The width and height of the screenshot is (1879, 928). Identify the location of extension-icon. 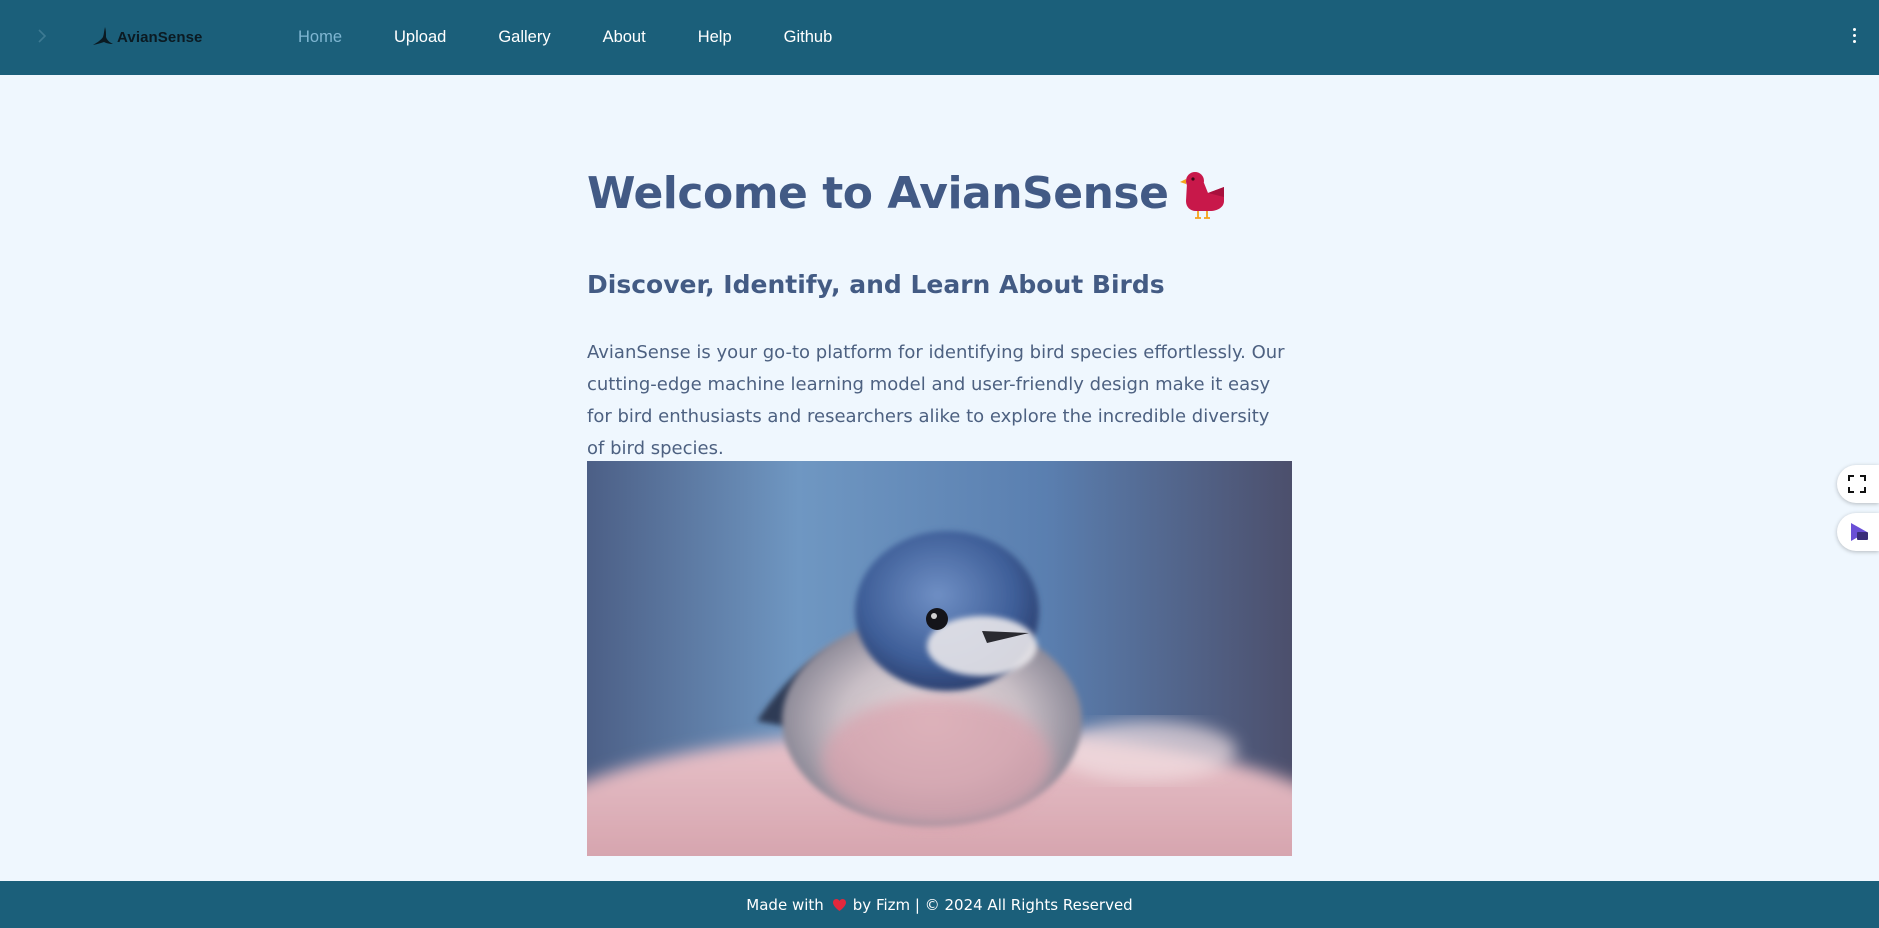
(1859, 532).